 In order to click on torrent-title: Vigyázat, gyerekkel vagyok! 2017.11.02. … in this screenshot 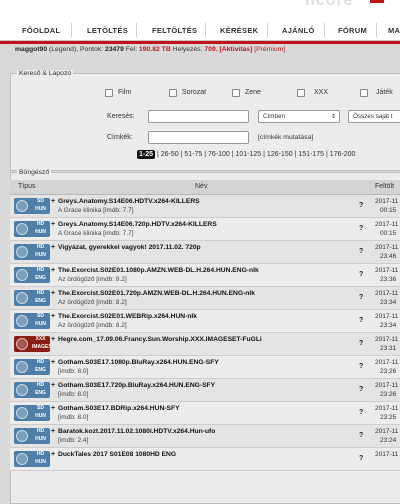, I will do `click(129, 247)`.